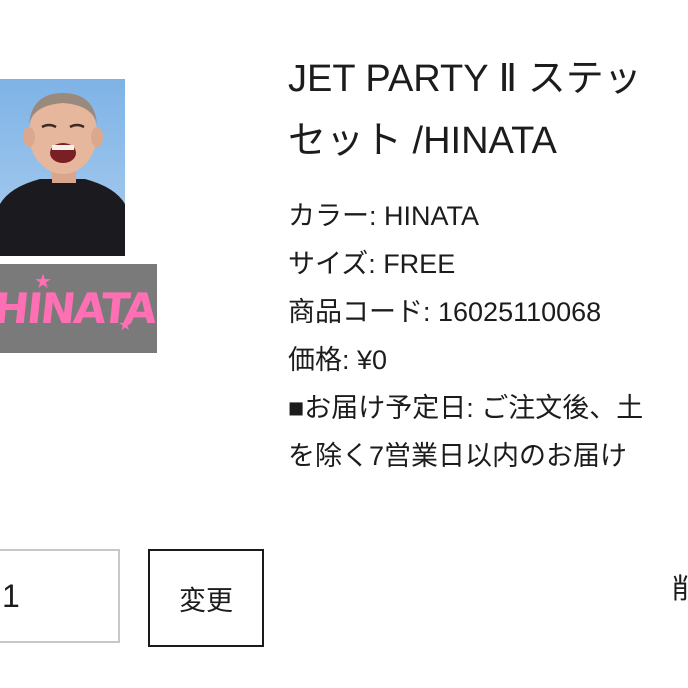 Image resolution: width=688 pixels, height=688 pixels. I want to click on name-tag-sticker: ★ ★ HINATA, so click(78, 308).